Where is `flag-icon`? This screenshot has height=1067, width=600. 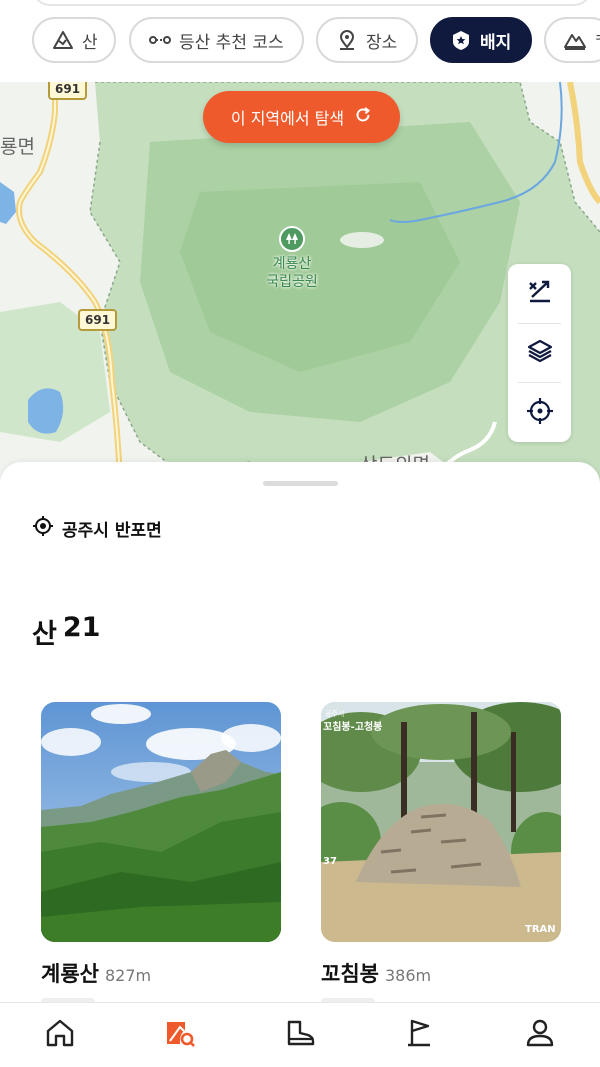 flag-icon is located at coordinates (420, 1035).